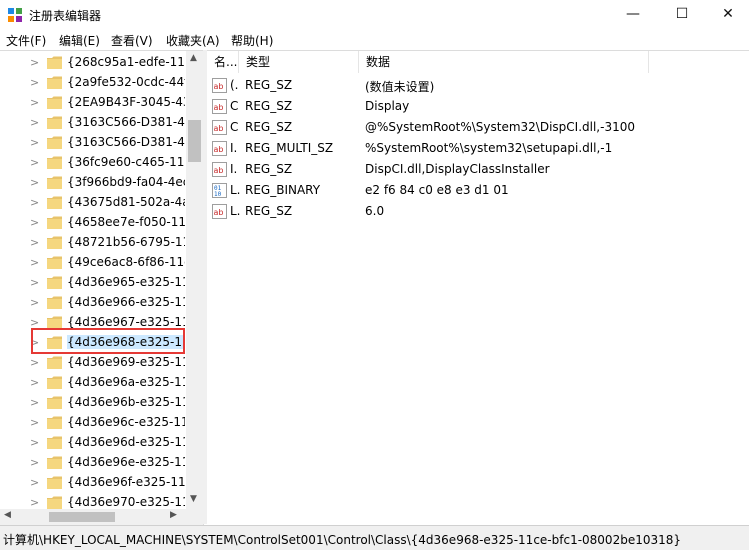  What do you see at coordinates (194, 280) in the screenshot?
I see `tree-vertical-scrollbar: ▲ ▼` at bounding box center [194, 280].